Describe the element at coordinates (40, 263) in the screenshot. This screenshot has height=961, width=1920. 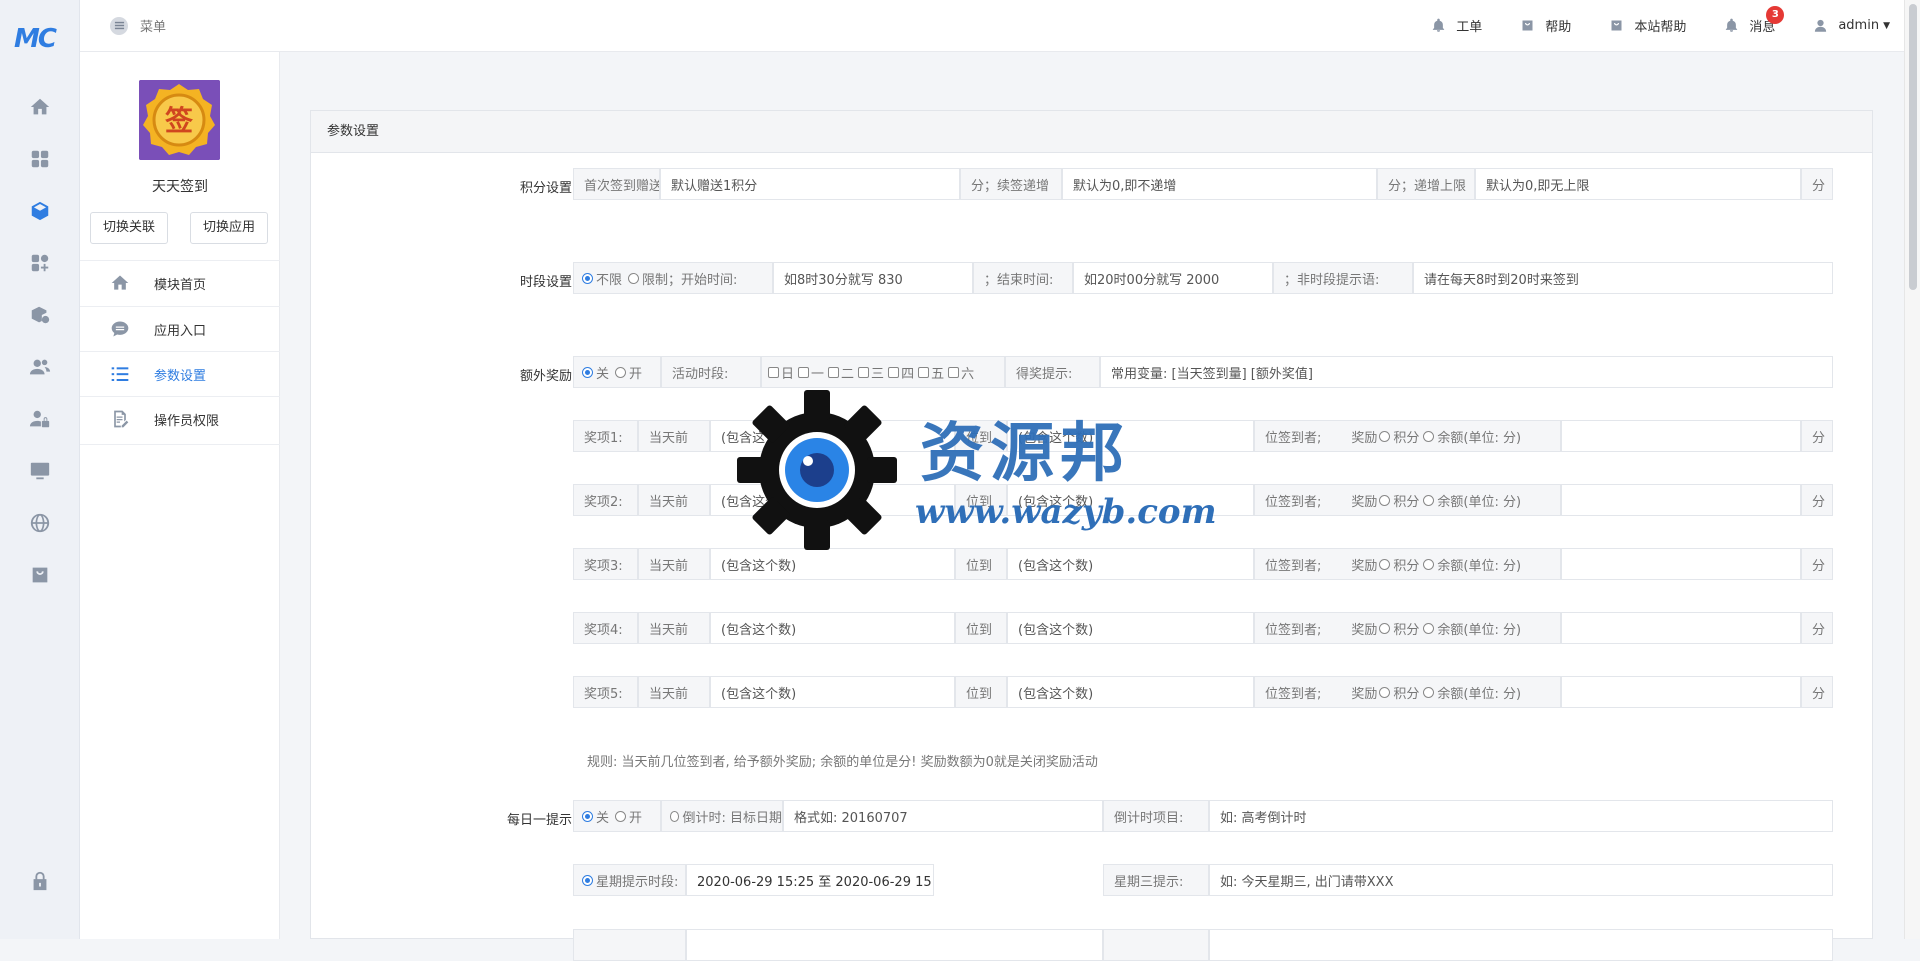
I see `modules-icon` at that location.